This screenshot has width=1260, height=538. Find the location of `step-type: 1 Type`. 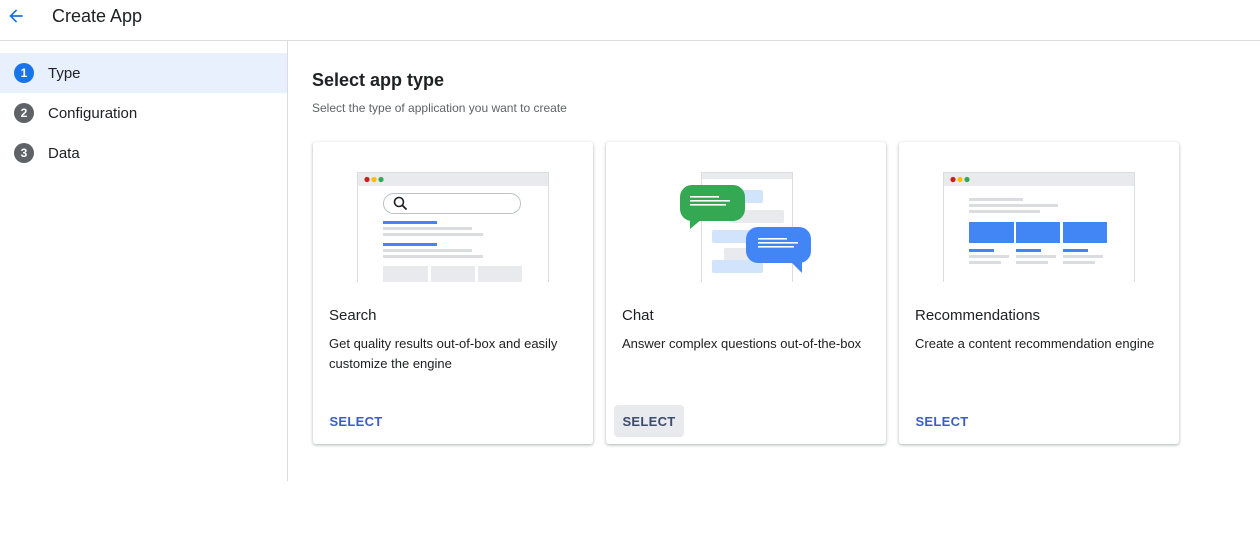

step-type: 1 Type is located at coordinates (143, 73).